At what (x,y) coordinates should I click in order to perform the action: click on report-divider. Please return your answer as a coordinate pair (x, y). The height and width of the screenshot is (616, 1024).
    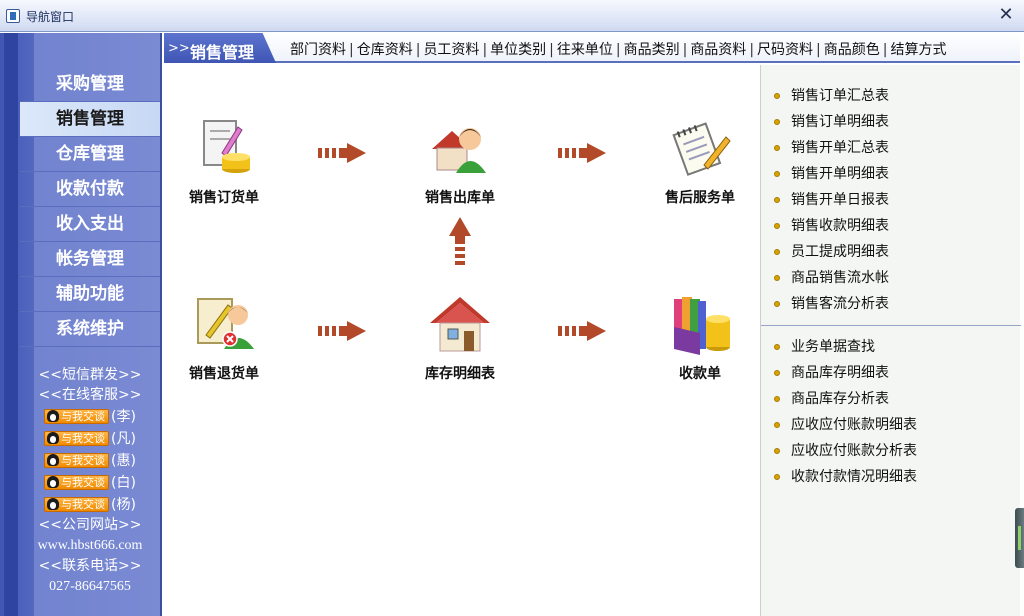
    Looking at the image, I should click on (891, 325).